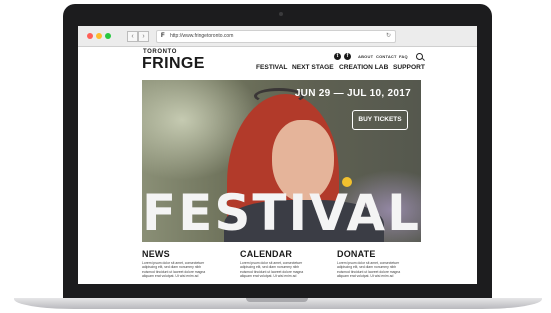  I want to click on nav-next-stage: NEXT STAGE, so click(313, 67).